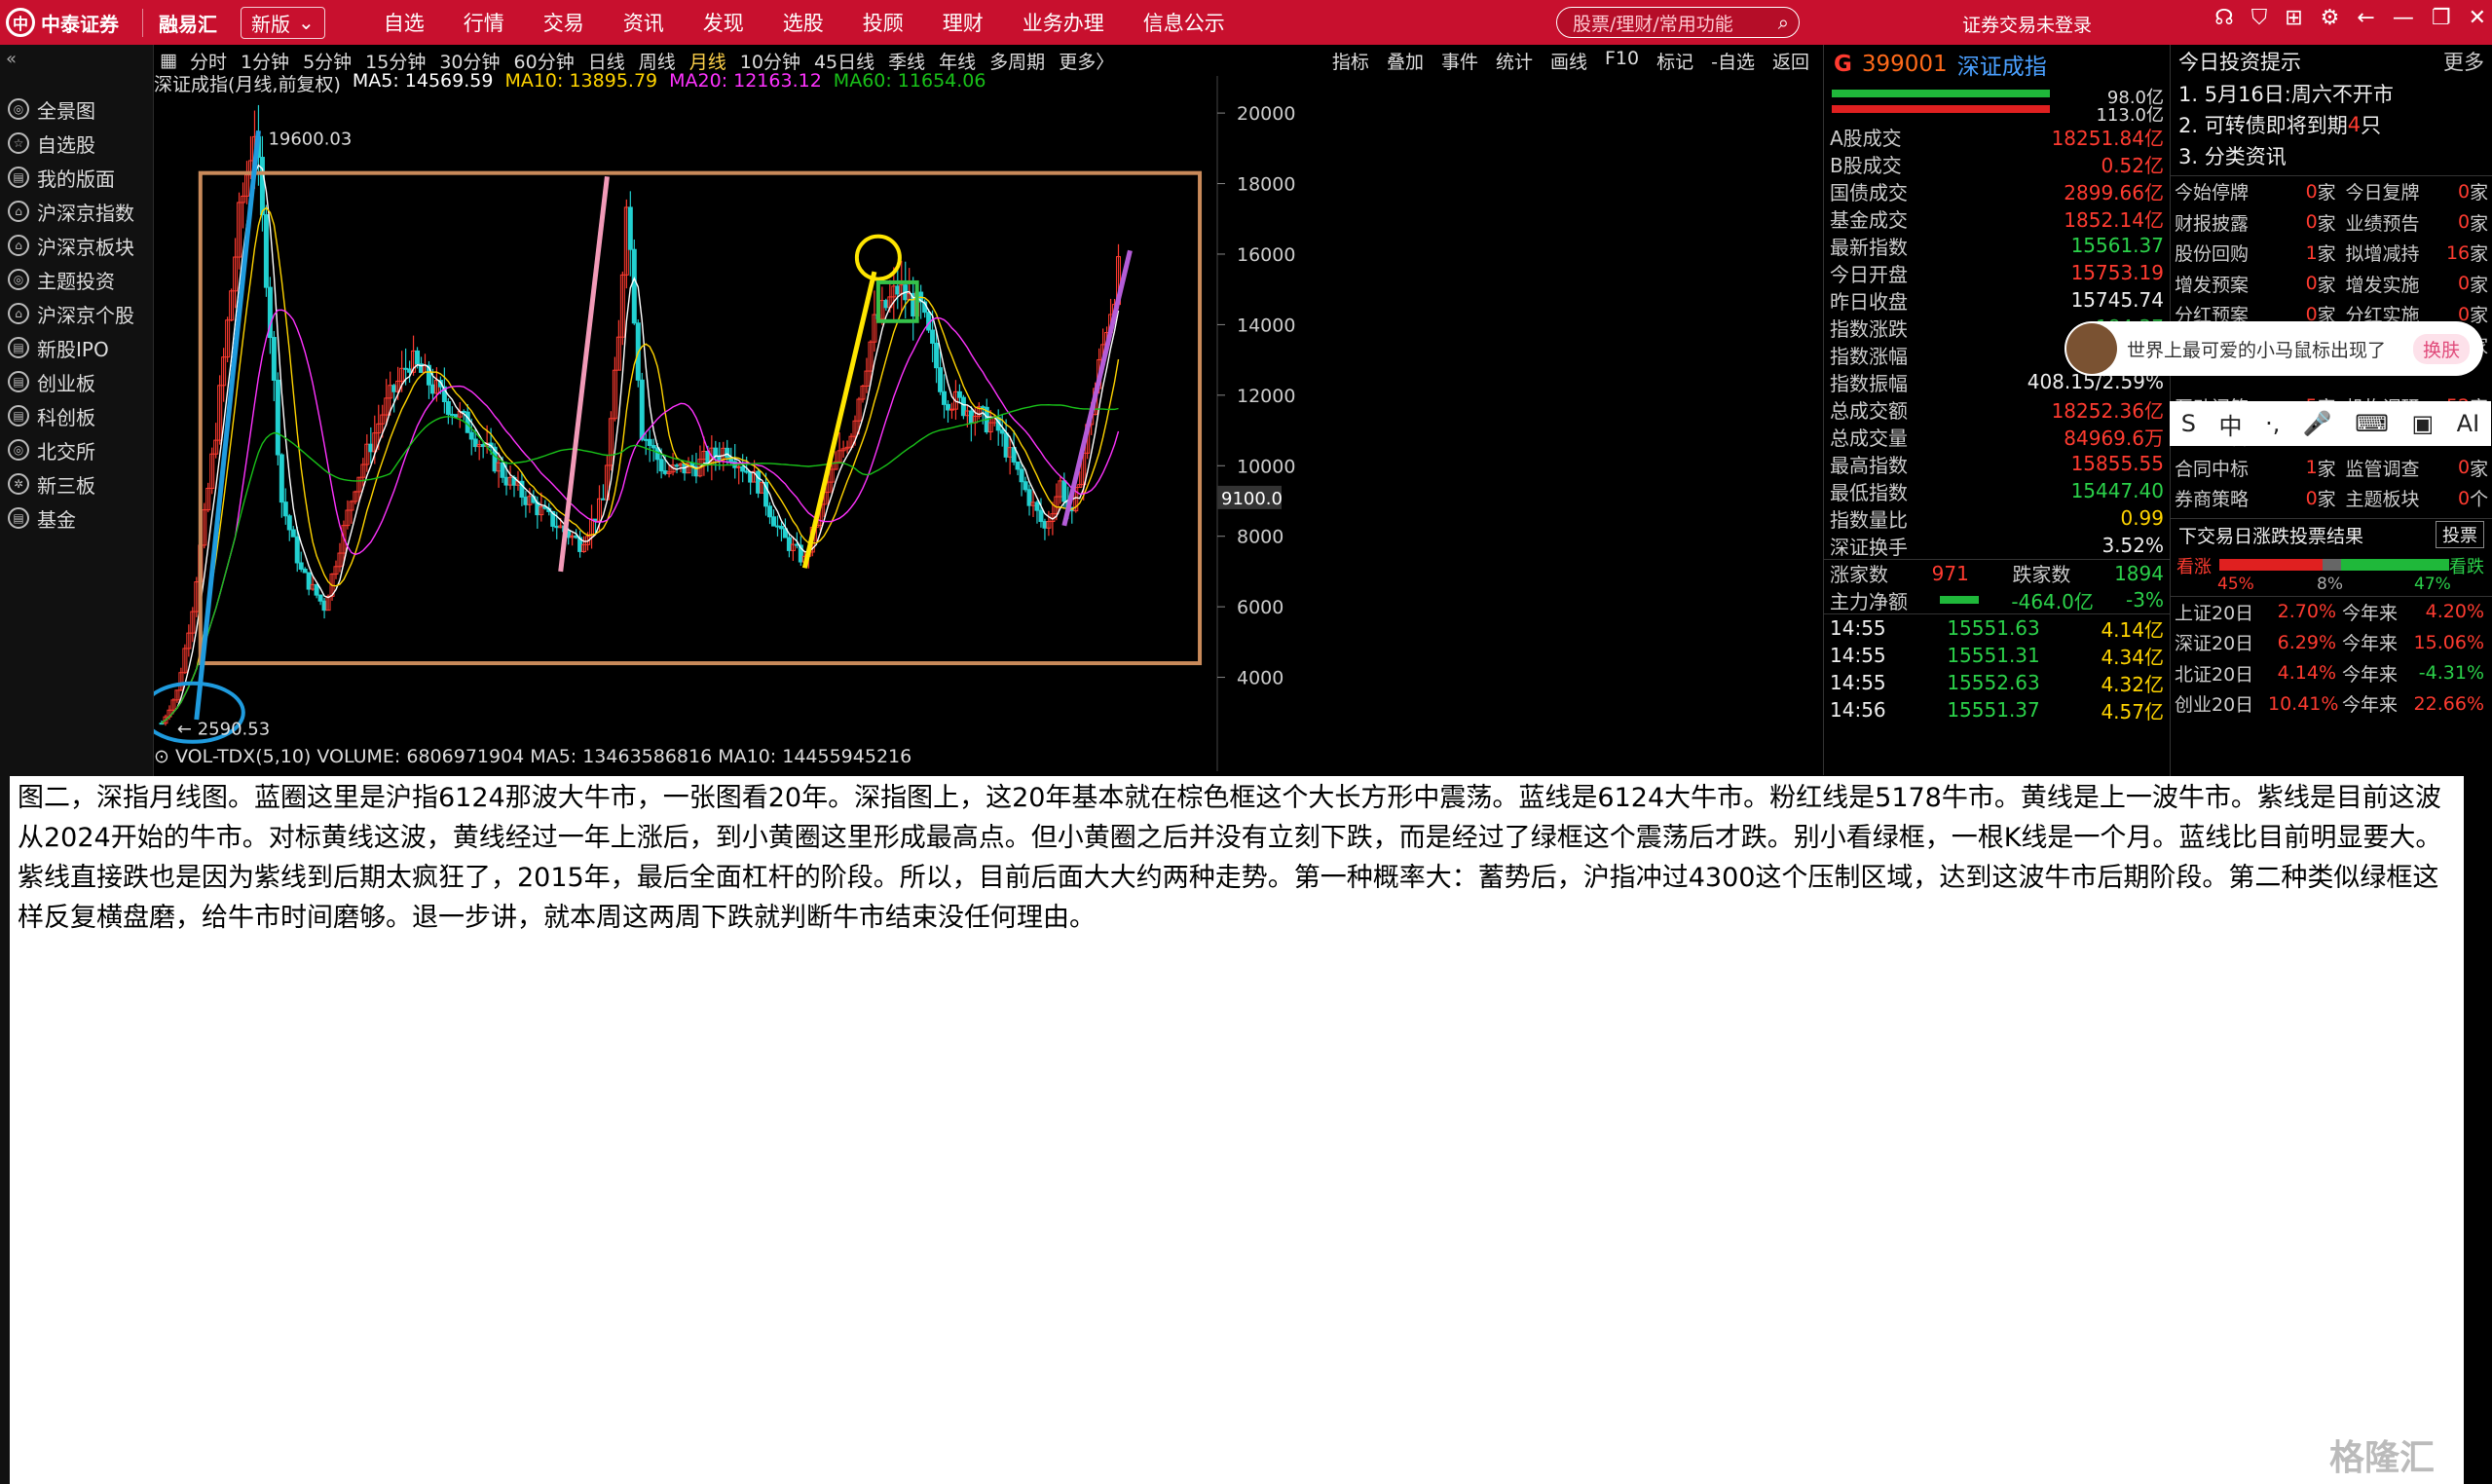  What do you see at coordinates (2350, 18) in the screenshot?
I see `window-controls: ☊ ⛉ ⊞ ⚙ ← — ❐ ✕` at bounding box center [2350, 18].